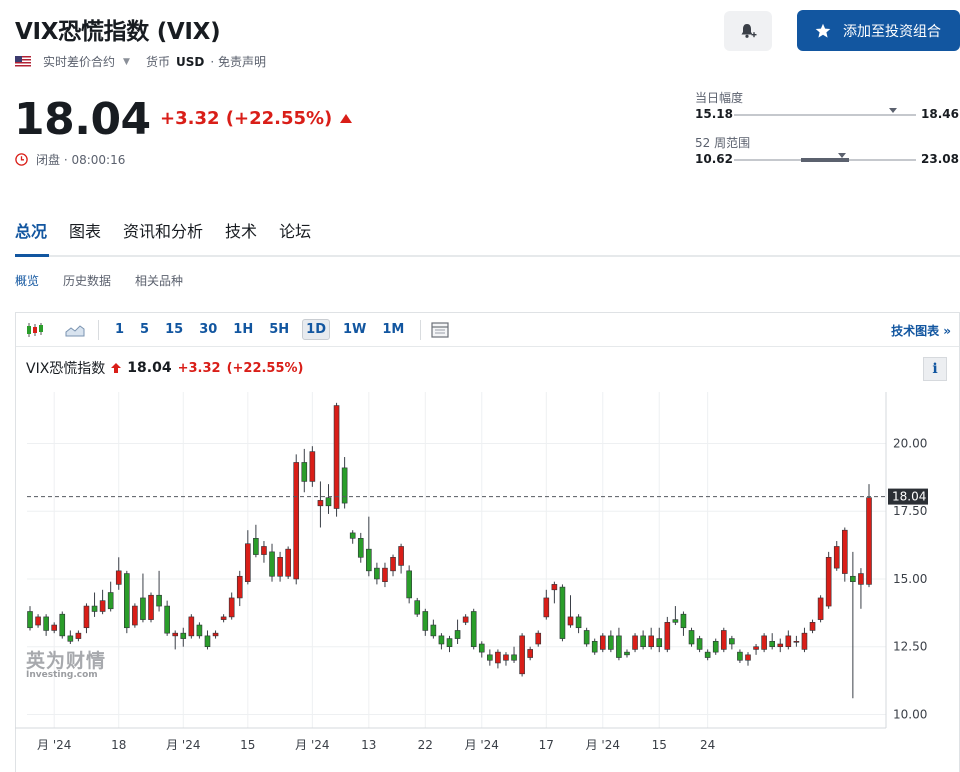 Image resolution: width=960 pixels, height=772 pixels. Describe the element at coordinates (118, 745) in the screenshot. I see `x-tick-label: 18` at that location.